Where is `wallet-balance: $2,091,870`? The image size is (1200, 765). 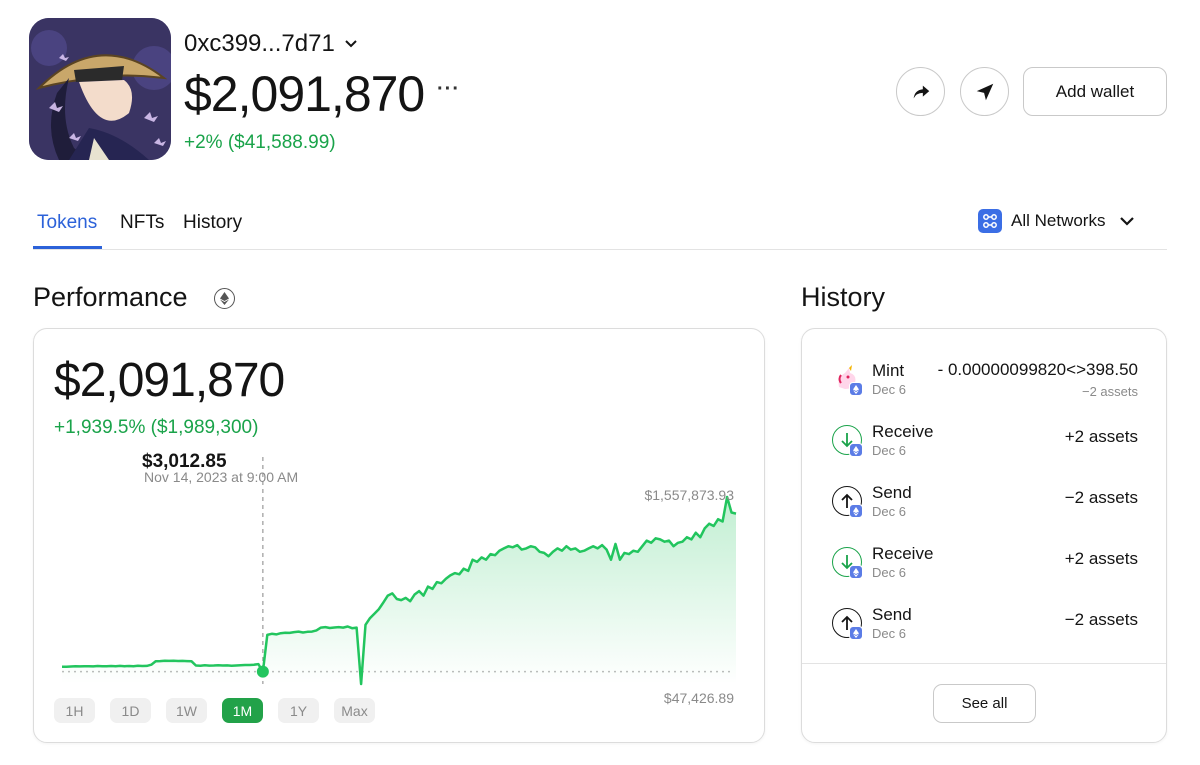 wallet-balance: $2,091,870 is located at coordinates (304, 94).